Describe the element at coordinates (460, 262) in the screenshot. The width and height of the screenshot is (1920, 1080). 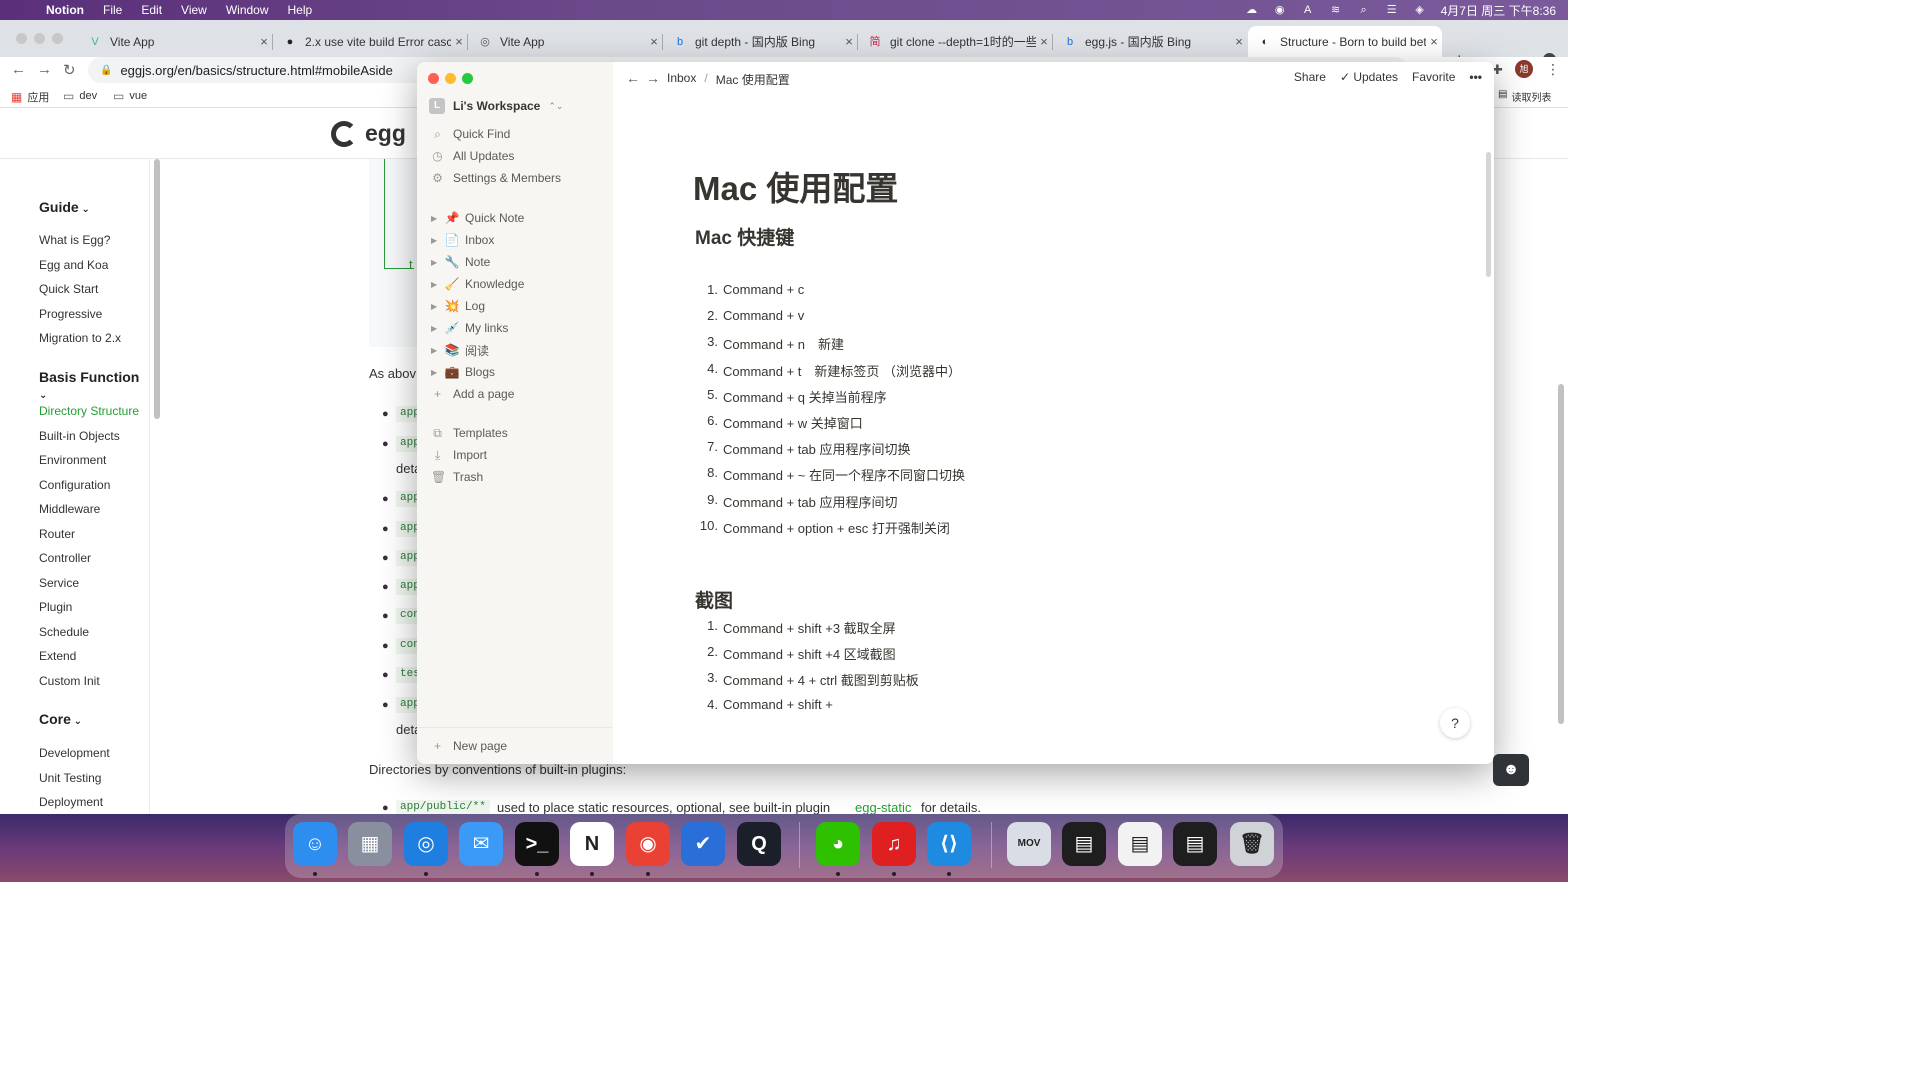
I see `sidebar-page-item: ▶ 🔧 Note` at that location.